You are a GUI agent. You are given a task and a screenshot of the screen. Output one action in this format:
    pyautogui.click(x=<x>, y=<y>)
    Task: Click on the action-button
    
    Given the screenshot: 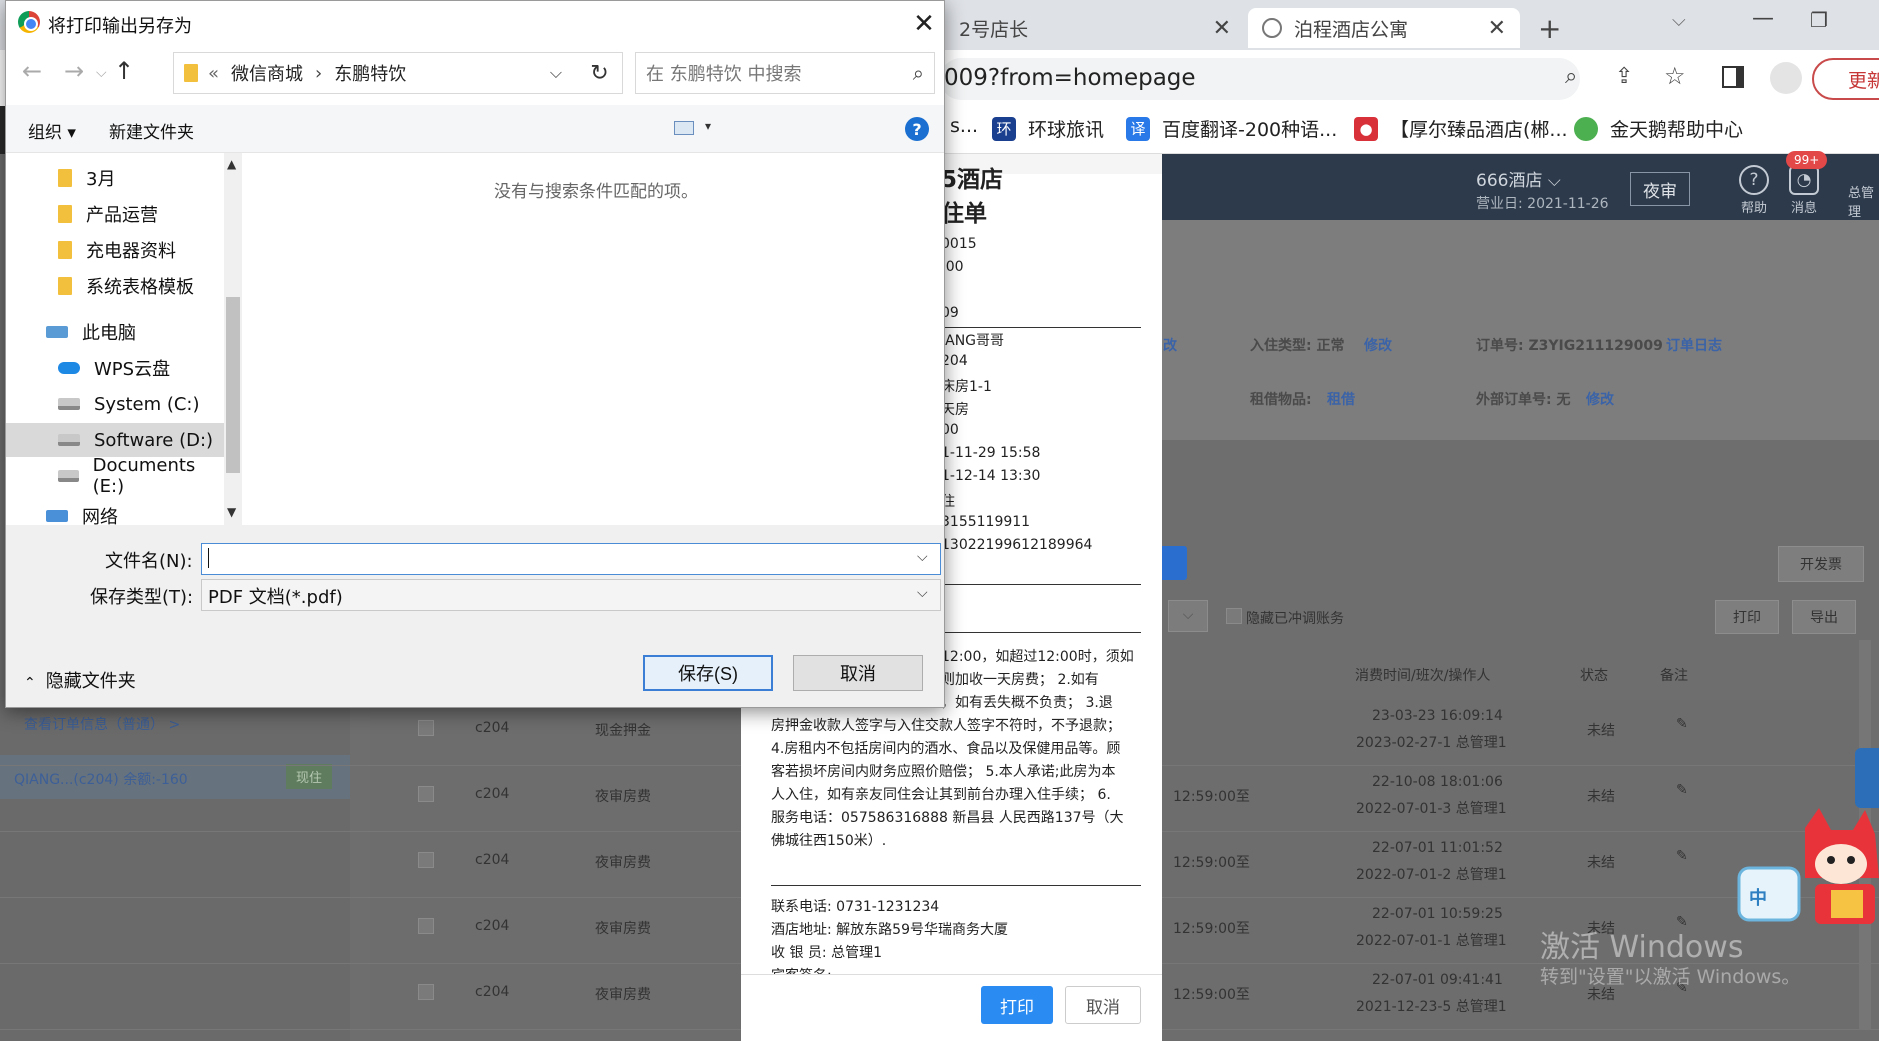 What is the action you would take?
    pyautogui.click(x=1173, y=563)
    